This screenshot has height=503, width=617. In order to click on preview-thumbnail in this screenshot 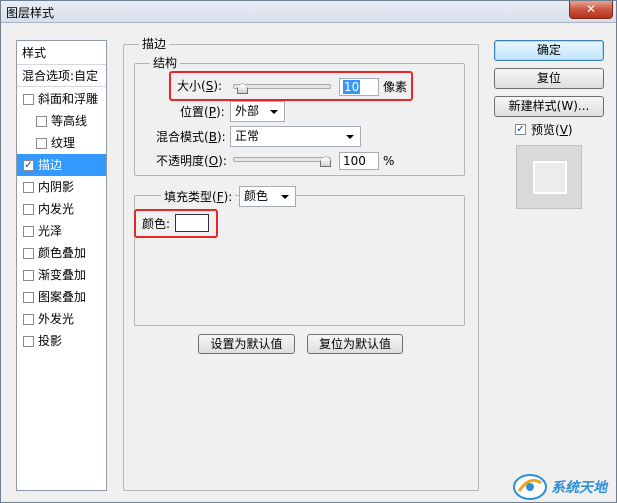, I will do `click(550, 177)`.